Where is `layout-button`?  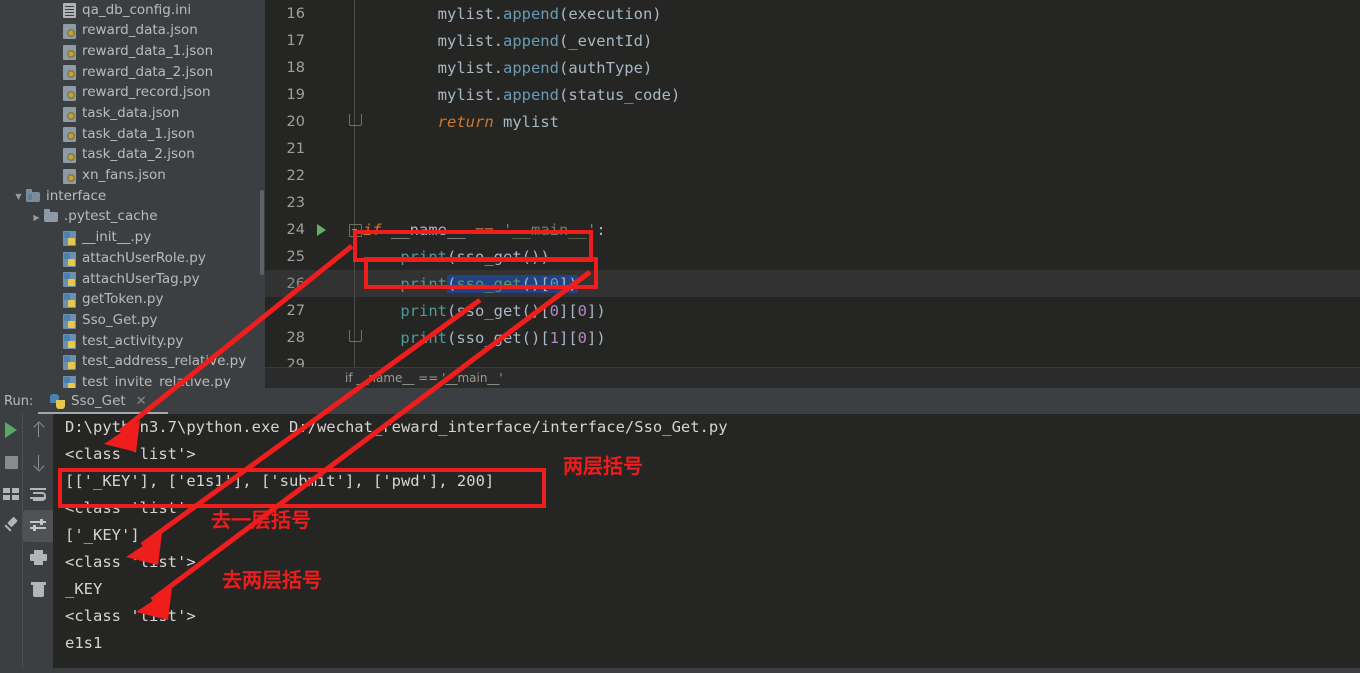 layout-button is located at coordinates (11, 494).